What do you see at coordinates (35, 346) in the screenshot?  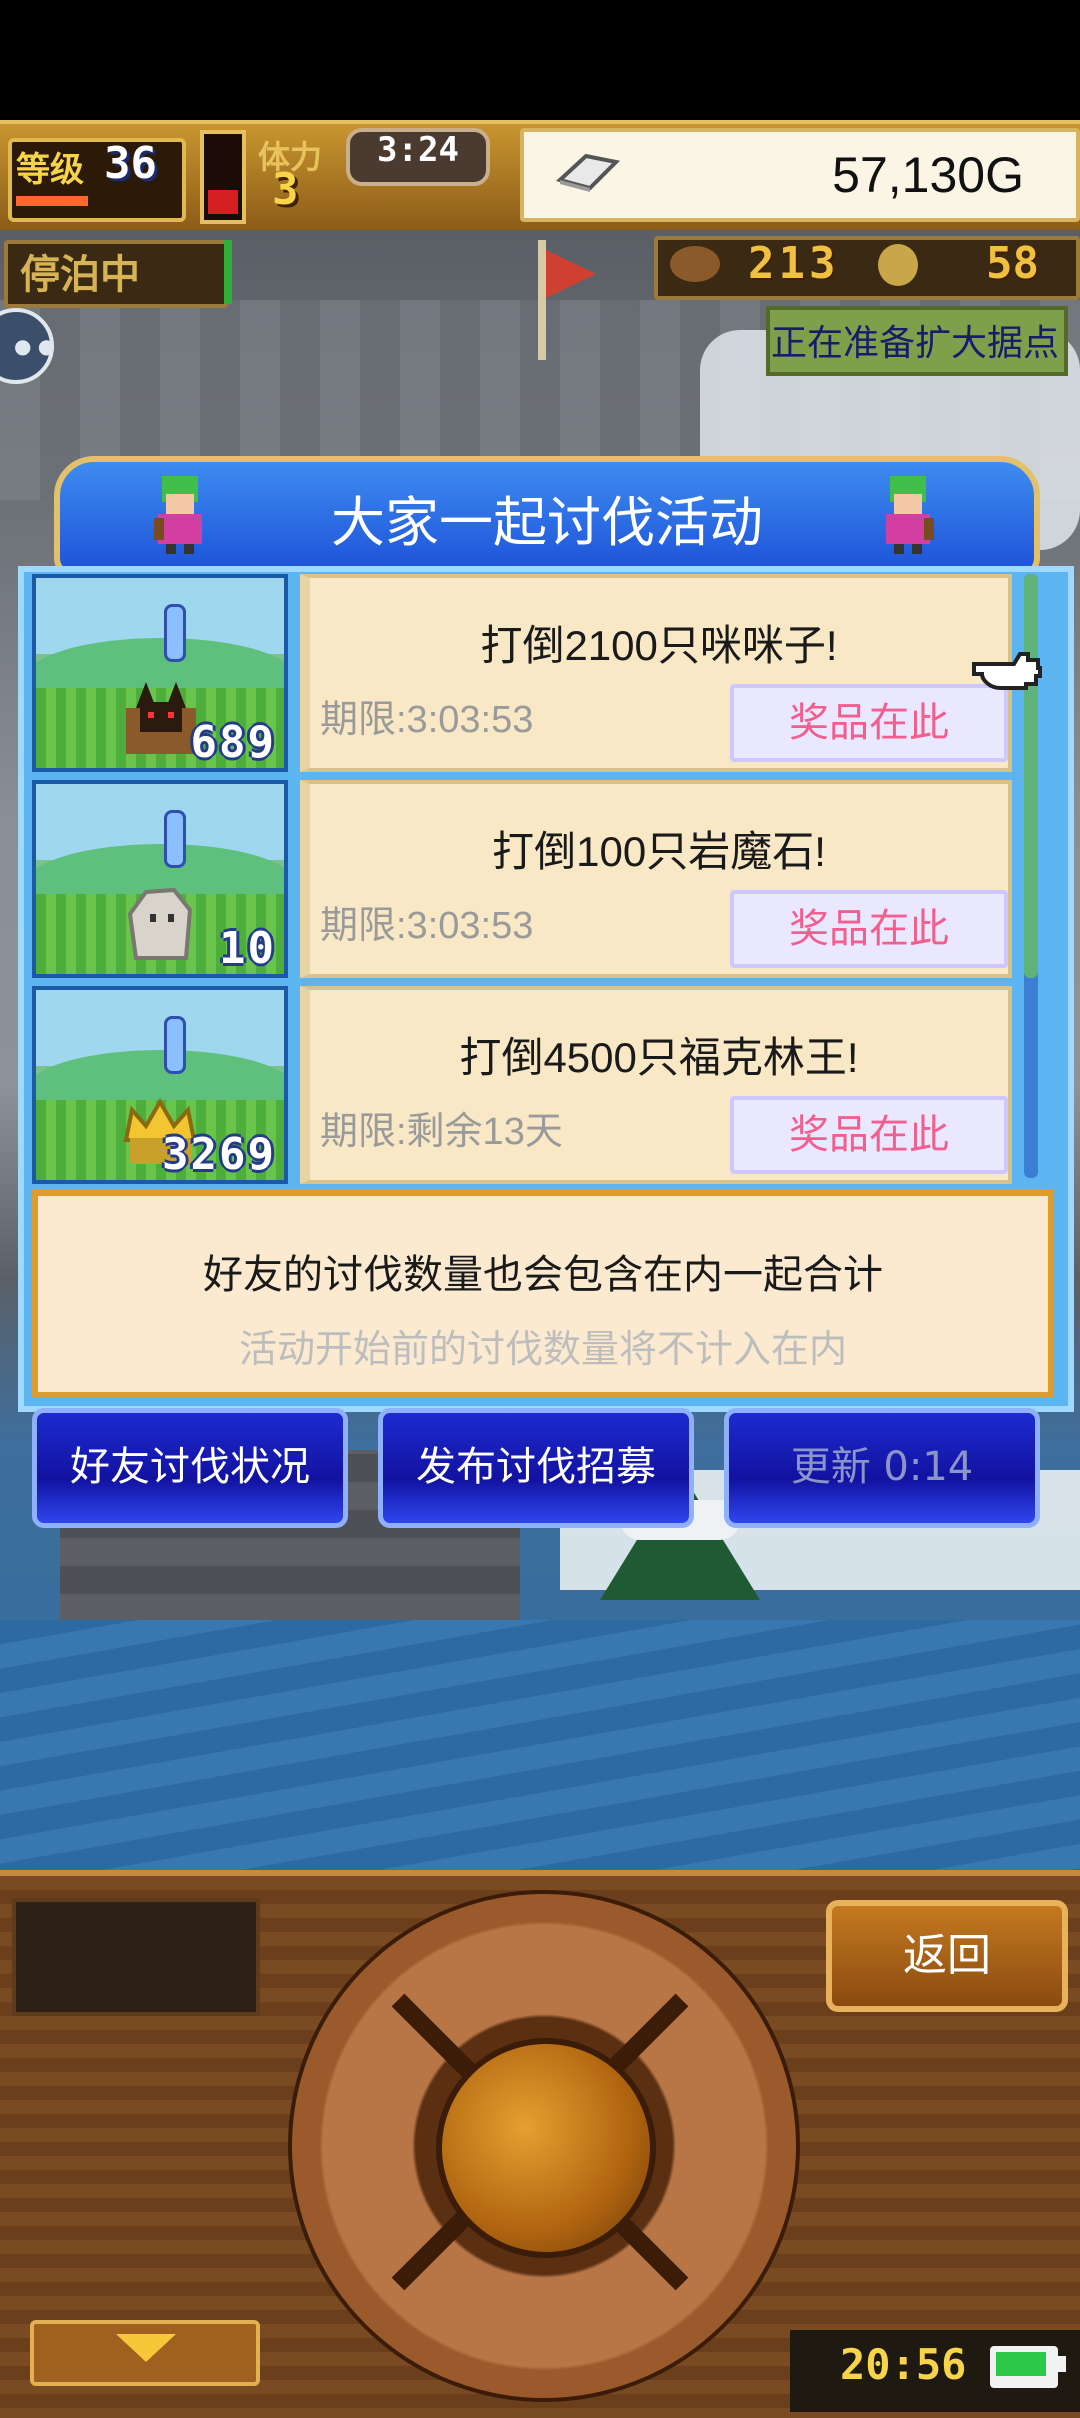 I see `chat-icon-eyes: ● ●` at bounding box center [35, 346].